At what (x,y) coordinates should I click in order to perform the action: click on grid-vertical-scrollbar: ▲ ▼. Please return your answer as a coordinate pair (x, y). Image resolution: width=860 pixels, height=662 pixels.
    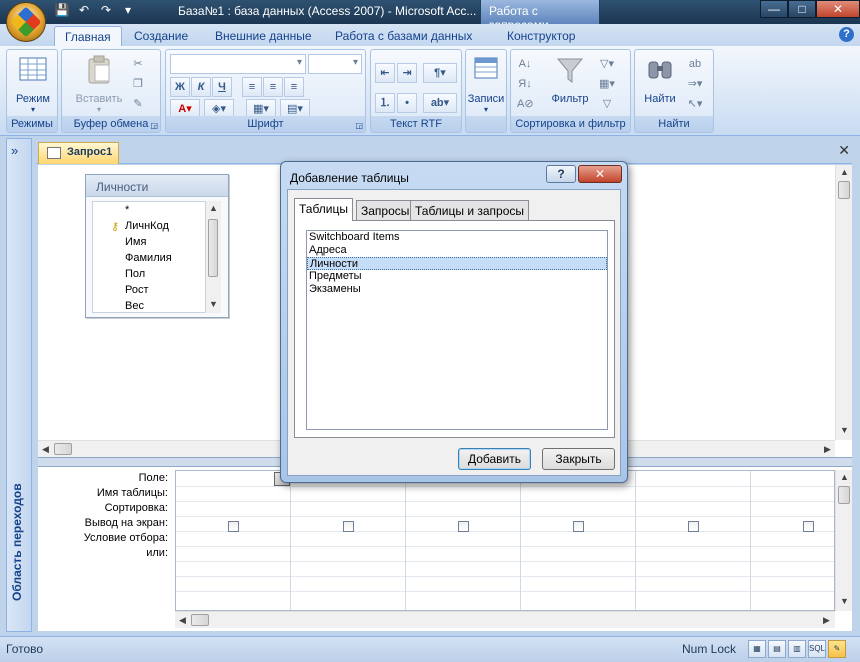
    Looking at the image, I should click on (843, 540).